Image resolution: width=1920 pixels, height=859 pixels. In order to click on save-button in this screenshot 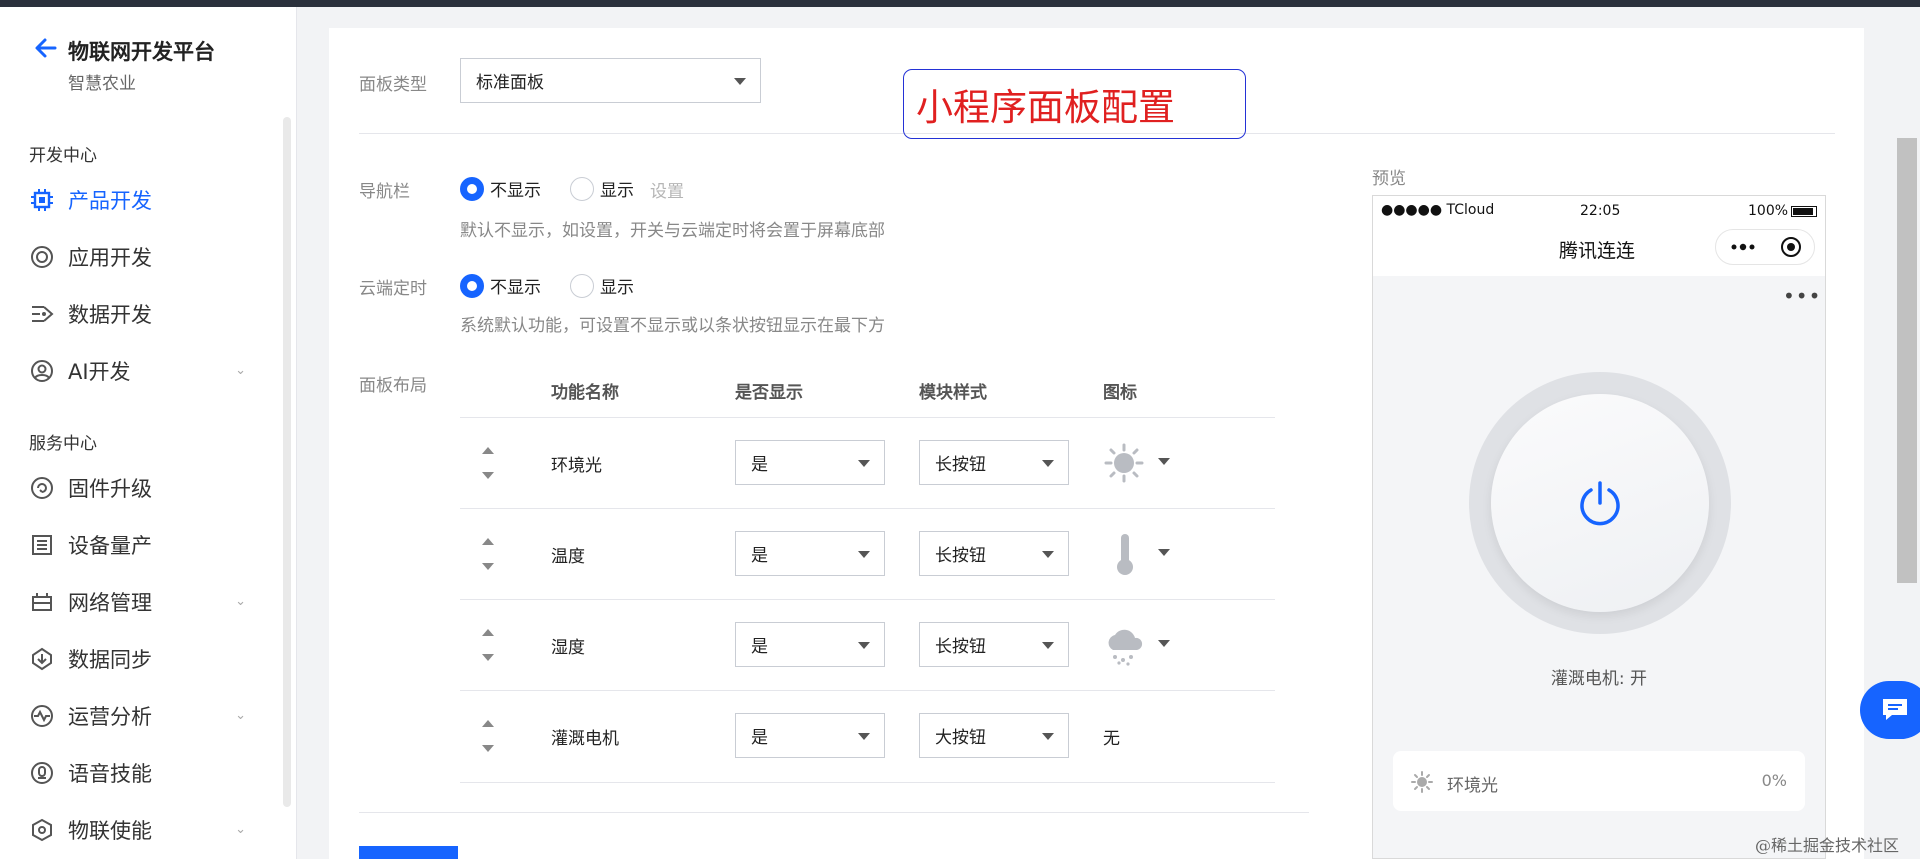, I will do `click(408, 852)`.